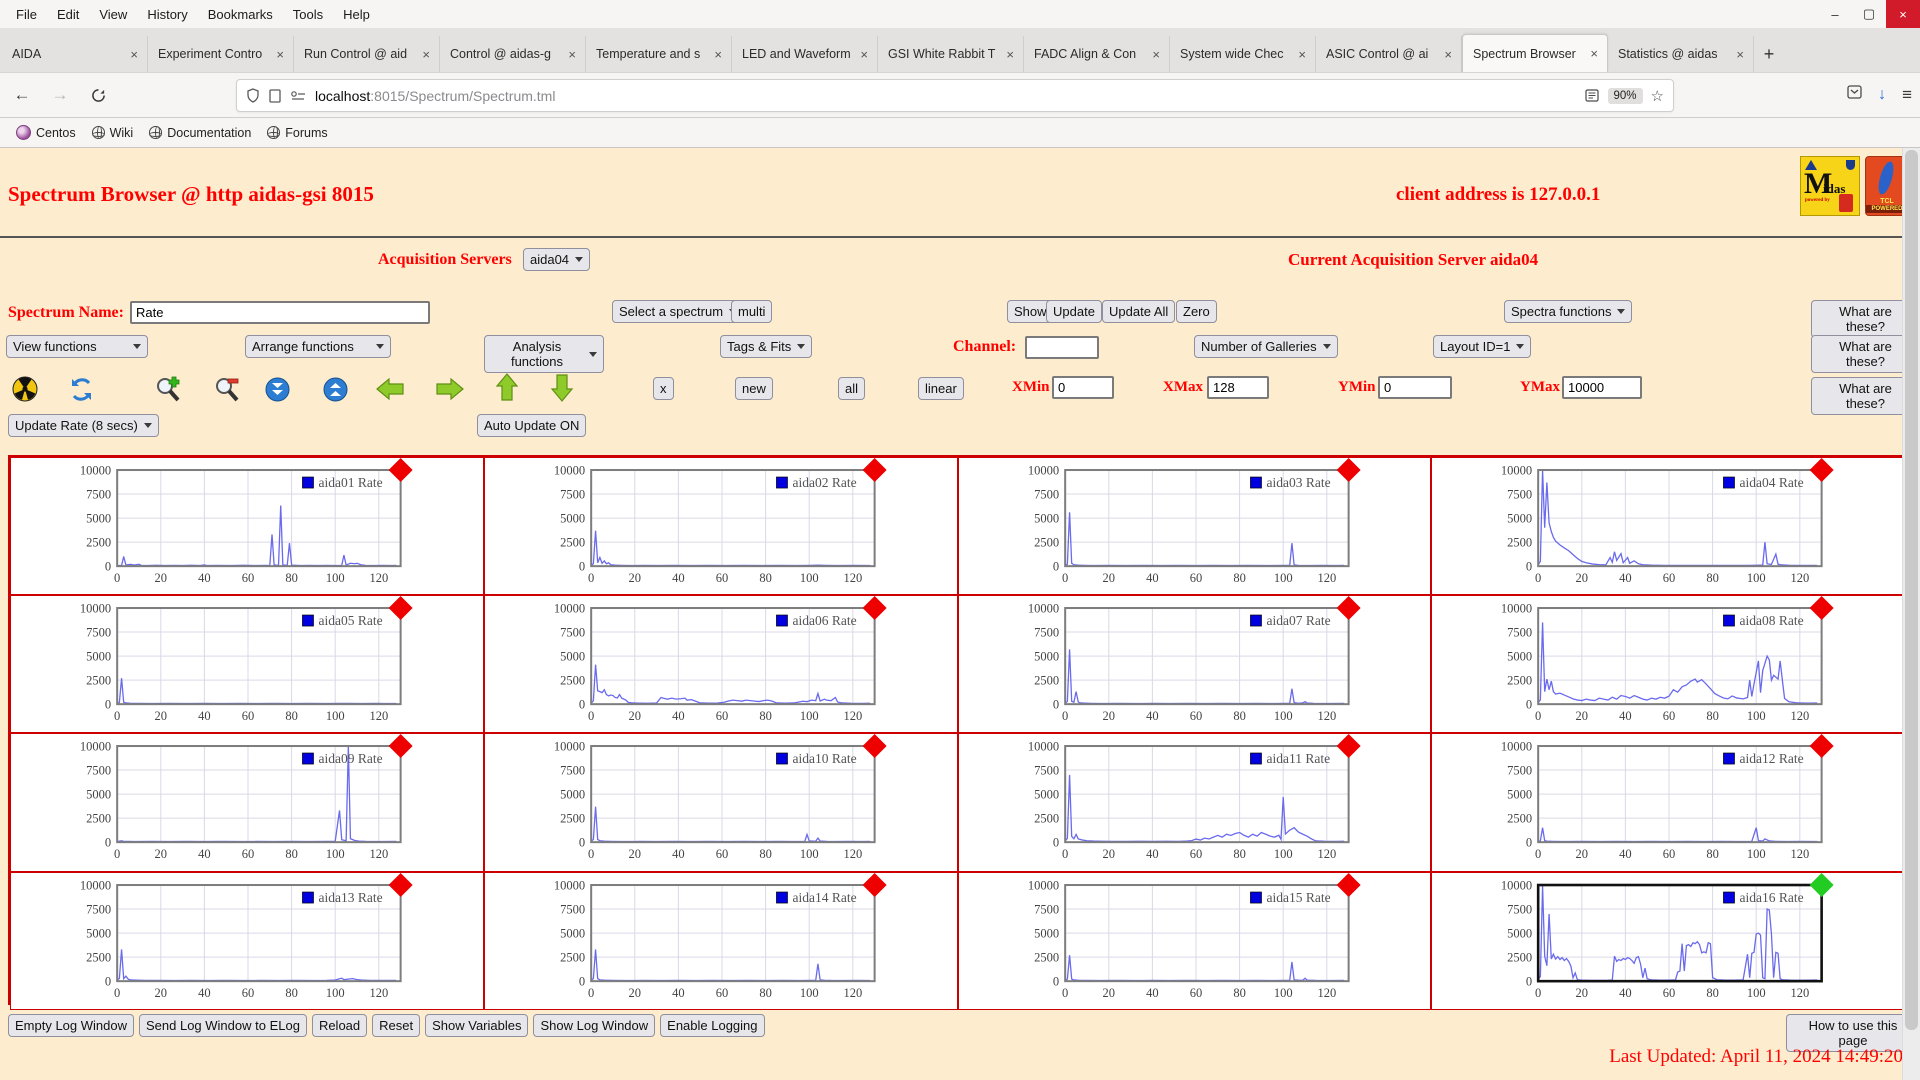 The image size is (1920, 1080). I want to click on back-icon: ←, so click(22, 95).